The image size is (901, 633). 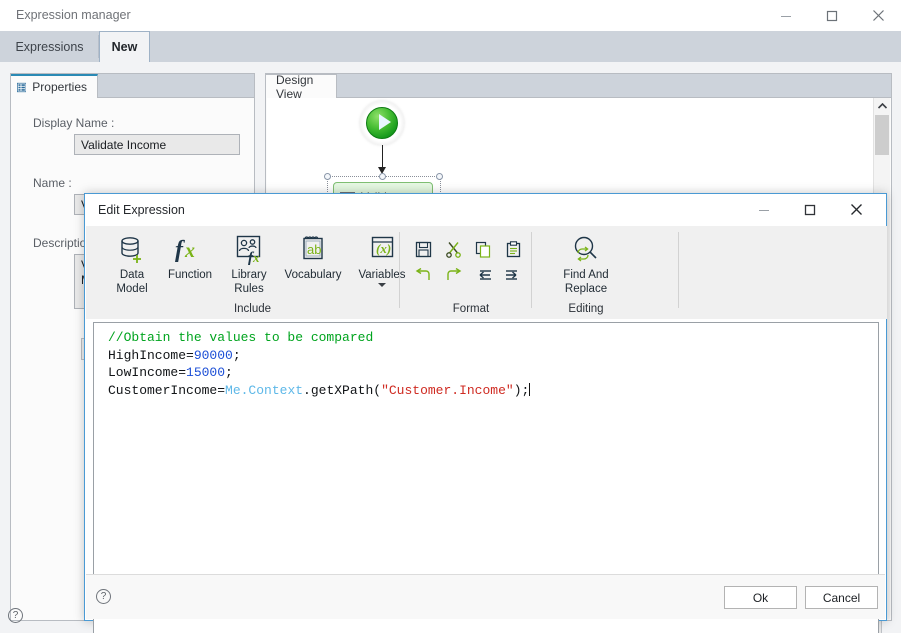 What do you see at coordinates (241, 337) in the screenshot?
I see `code-token: //Obtain the values to be compared` at bounding box center [241, 337].